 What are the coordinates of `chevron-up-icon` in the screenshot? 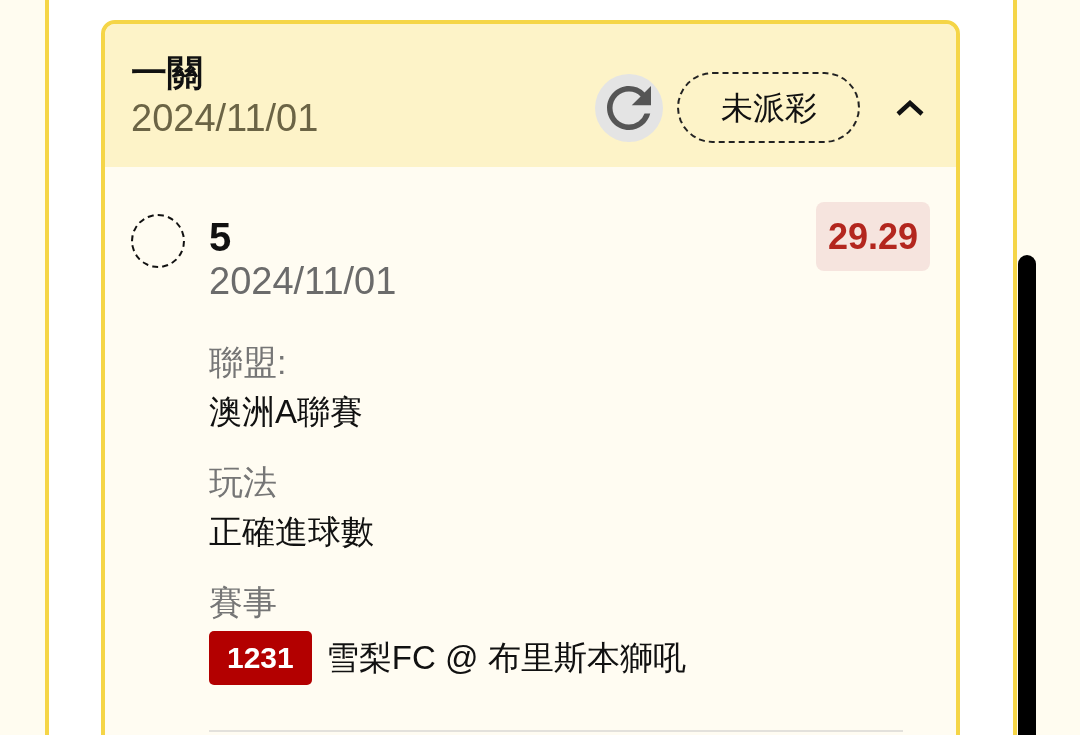 It's located at (910, 107).